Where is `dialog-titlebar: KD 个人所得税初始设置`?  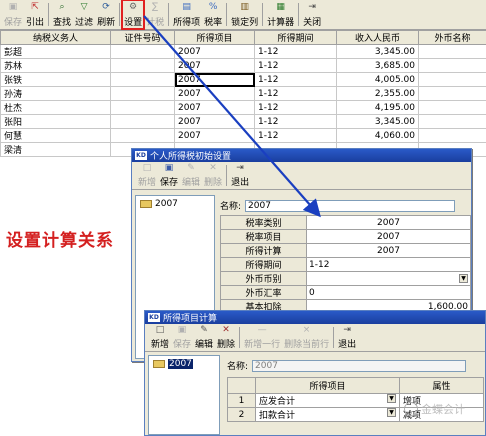
dialog-titlebar: KD 个人所得税初始设置 is located at coordinates (301, 155).